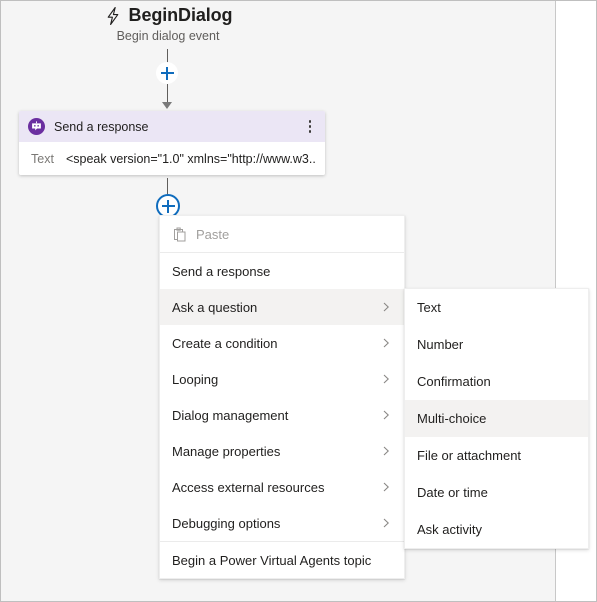  Describe the element at coordinates (230, 415) in the screenshot. I see `menu-item-label: Dialog management` at that location.